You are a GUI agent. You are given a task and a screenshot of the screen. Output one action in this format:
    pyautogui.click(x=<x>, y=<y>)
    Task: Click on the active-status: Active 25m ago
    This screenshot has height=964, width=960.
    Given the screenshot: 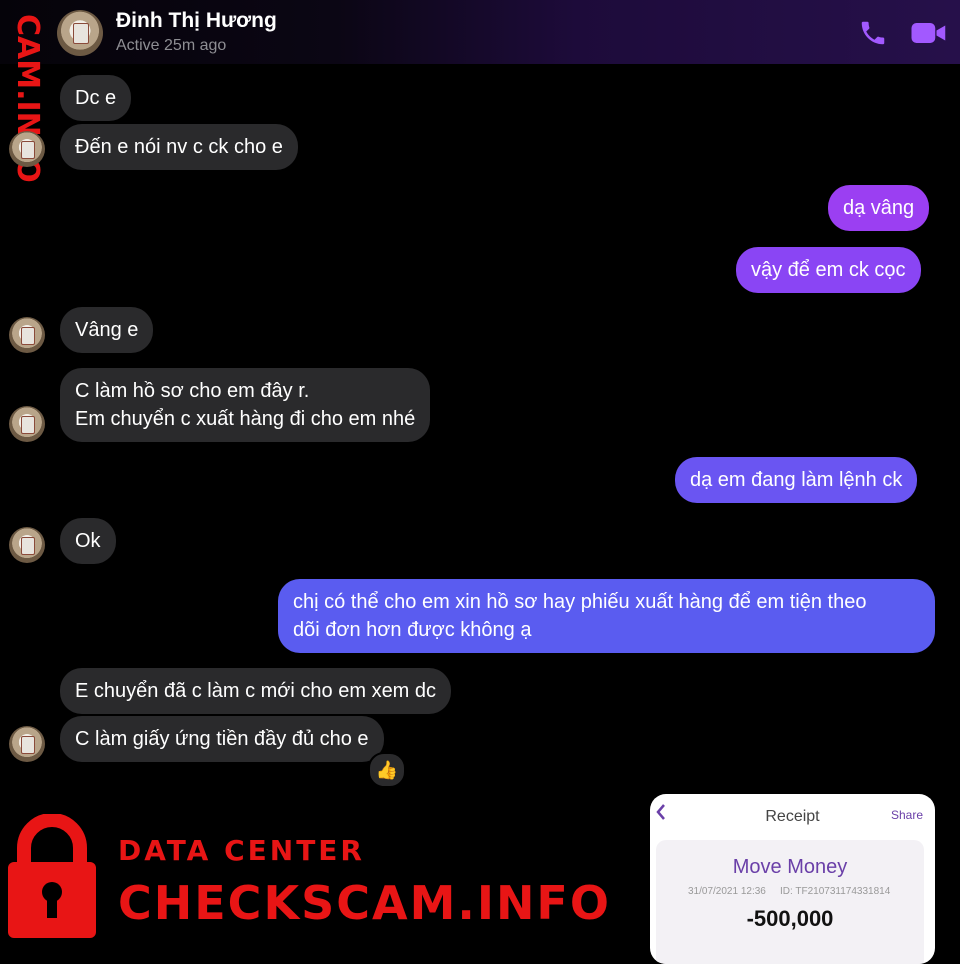 What is the action you would take?
    pyautogui.click(x=171, y=45)
    